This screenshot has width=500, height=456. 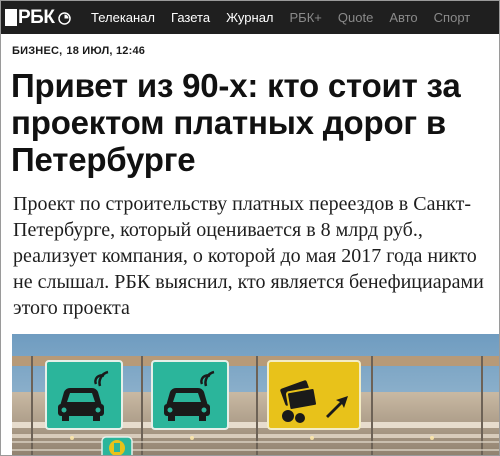 What do you see at coordinates (452, 17) in the screenshot?
I see `nav-item-sport: Спорт` at bounding box center [452, 17].